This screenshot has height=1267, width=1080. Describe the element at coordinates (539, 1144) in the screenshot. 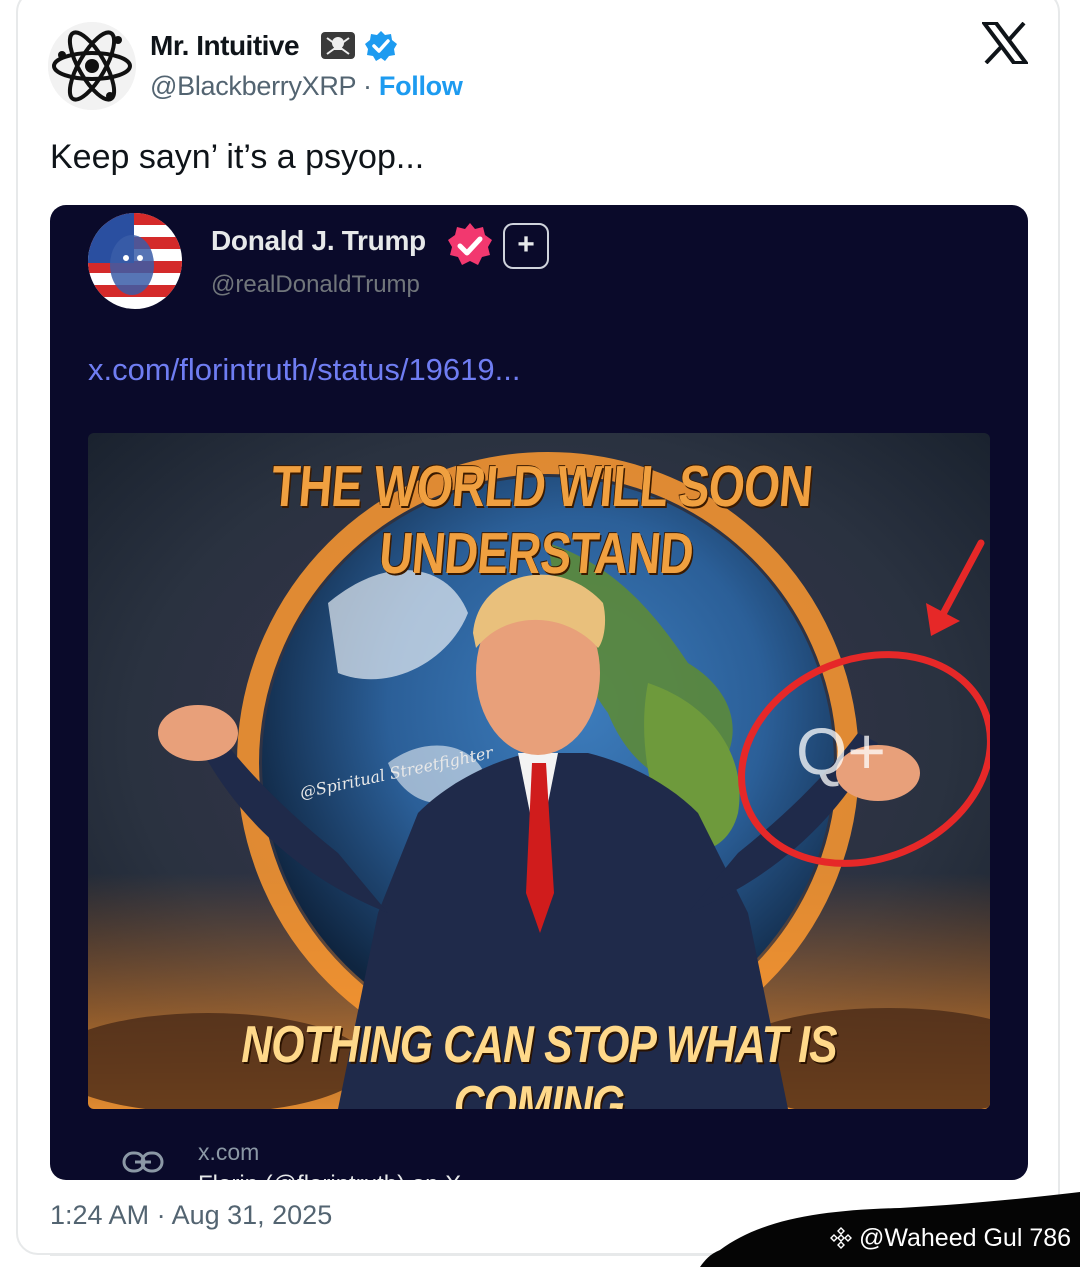

I see `link-preview-card: x.com Florin (@florintruth) on X` at that location.